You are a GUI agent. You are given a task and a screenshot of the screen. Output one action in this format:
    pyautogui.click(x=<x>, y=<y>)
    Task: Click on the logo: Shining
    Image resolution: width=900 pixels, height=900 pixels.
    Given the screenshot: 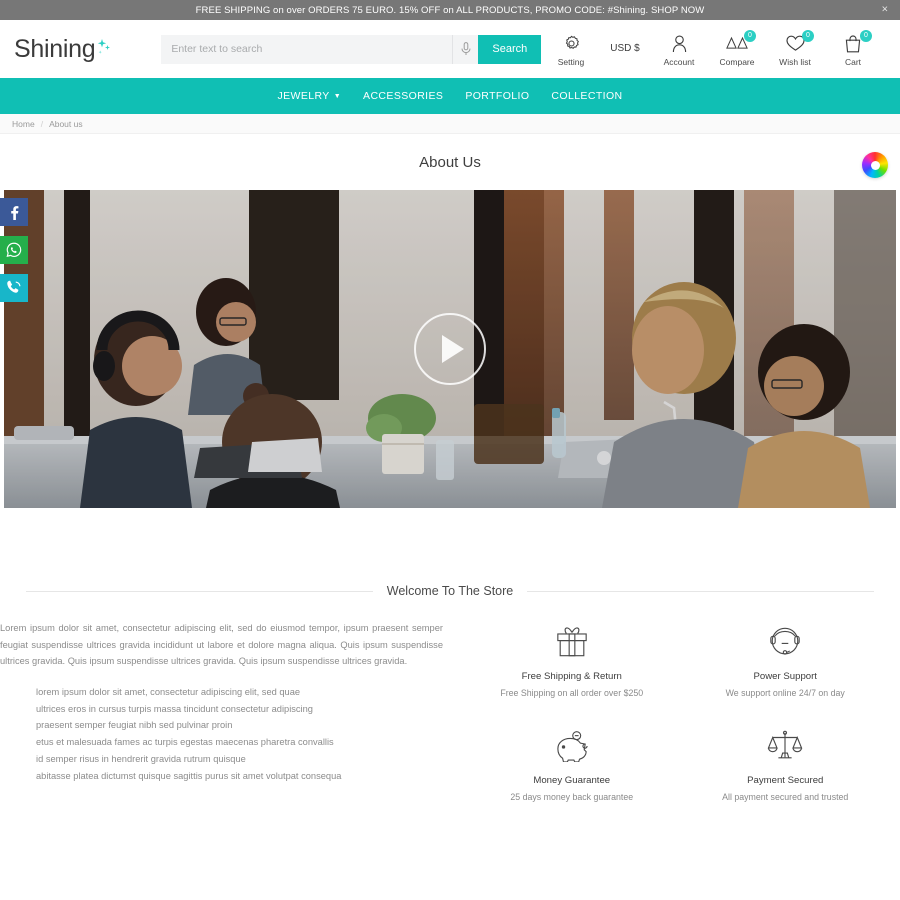 What is the action you would take?
    pyautogui.click(x=63, y=49)
    